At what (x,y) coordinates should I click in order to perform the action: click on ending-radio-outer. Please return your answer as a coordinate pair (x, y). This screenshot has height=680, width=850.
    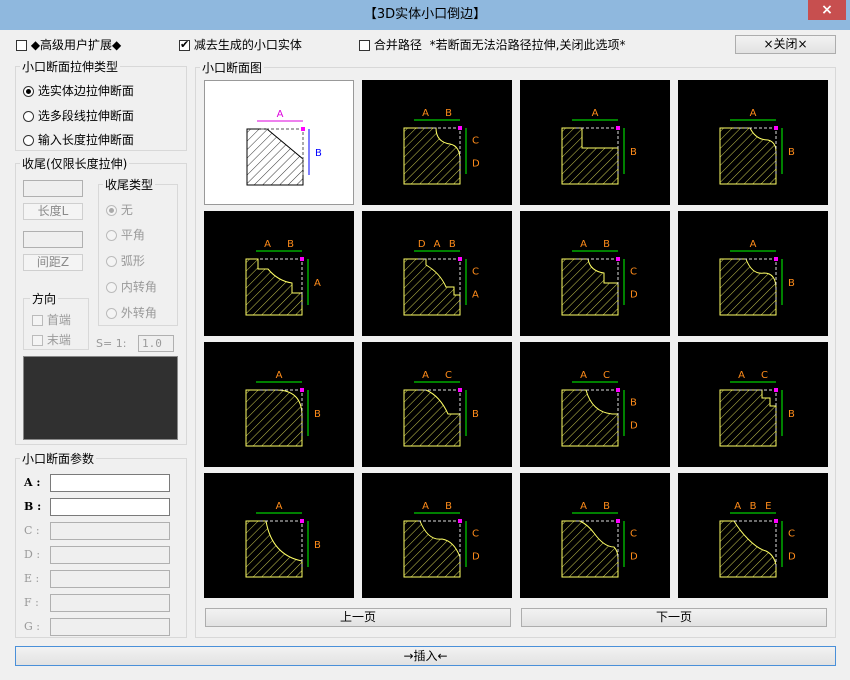
    Looking at the image, I should click on (111, 313).